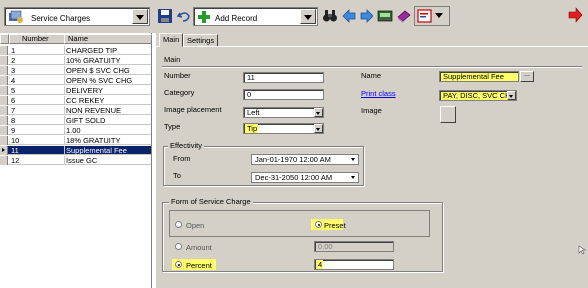  What do you see at coordinates (184, 16) in the screenshot?
I see `undo-icon` at bounding box center [184, 16].